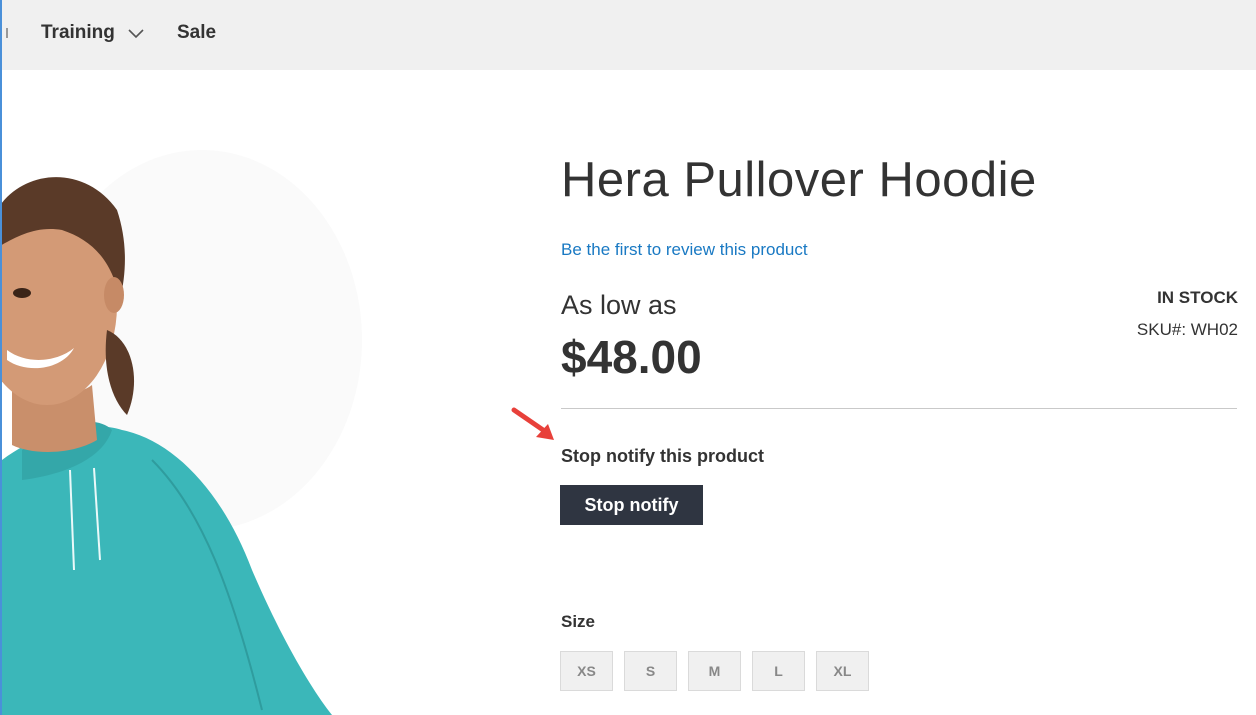 The width and height of the screenshot is (1256, 715). I want to click on size-label: Size, so click(578, 621).